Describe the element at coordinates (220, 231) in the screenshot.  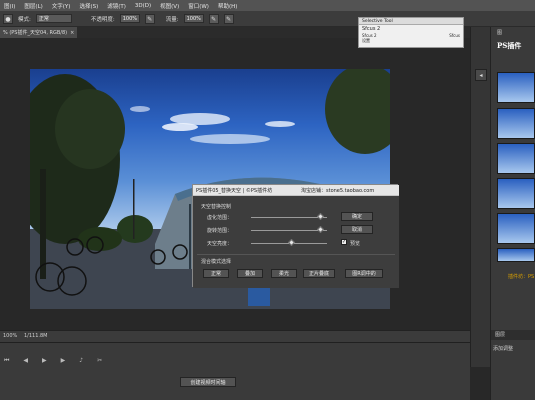
I see `slider-label-rotate: 旋转范围：` at that location.